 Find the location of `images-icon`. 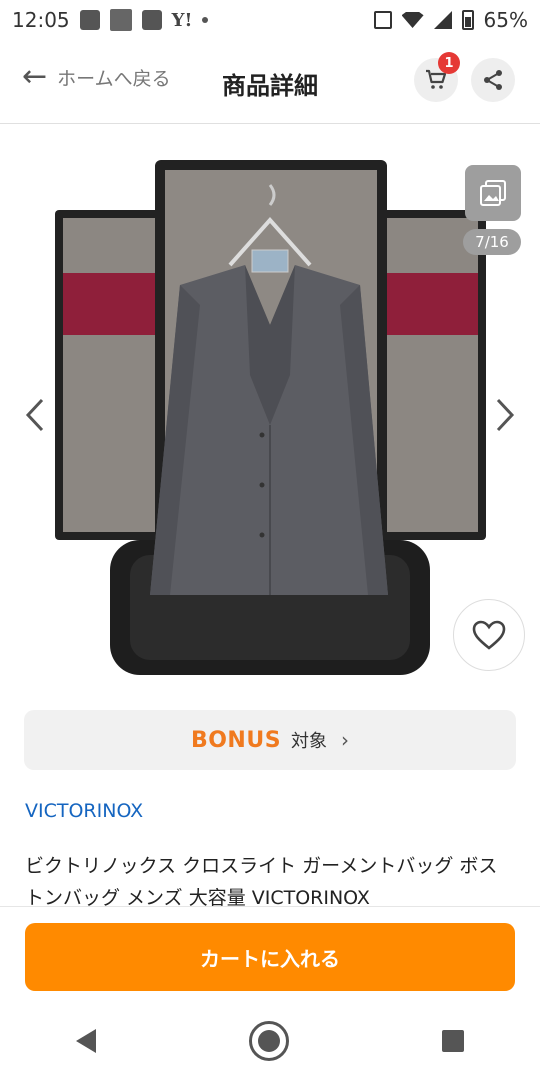

images-icon is located at coordinates (493, 193).